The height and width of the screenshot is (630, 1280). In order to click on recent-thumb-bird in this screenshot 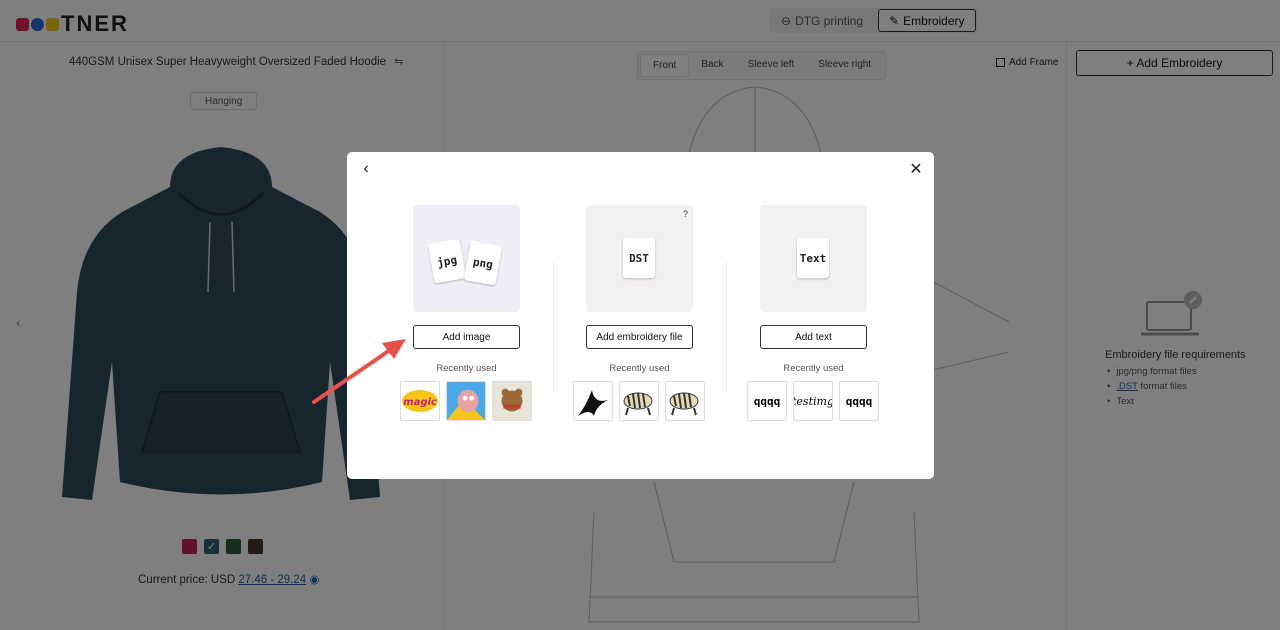, I will do `click(593, 401)`.